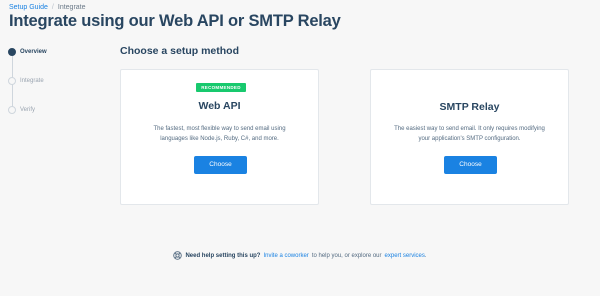 This screenshot has width=600, height=296. I want to click on smtp-relay-title: SMTP Relay, so click(469, 107).